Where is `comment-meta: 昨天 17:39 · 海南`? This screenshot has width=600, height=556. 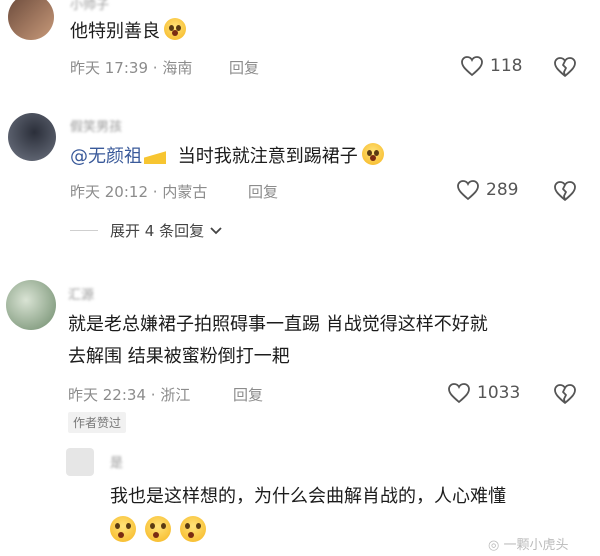 comment-meta: 昨天 17:39 · 海南 is located at coordinates (131, 68).